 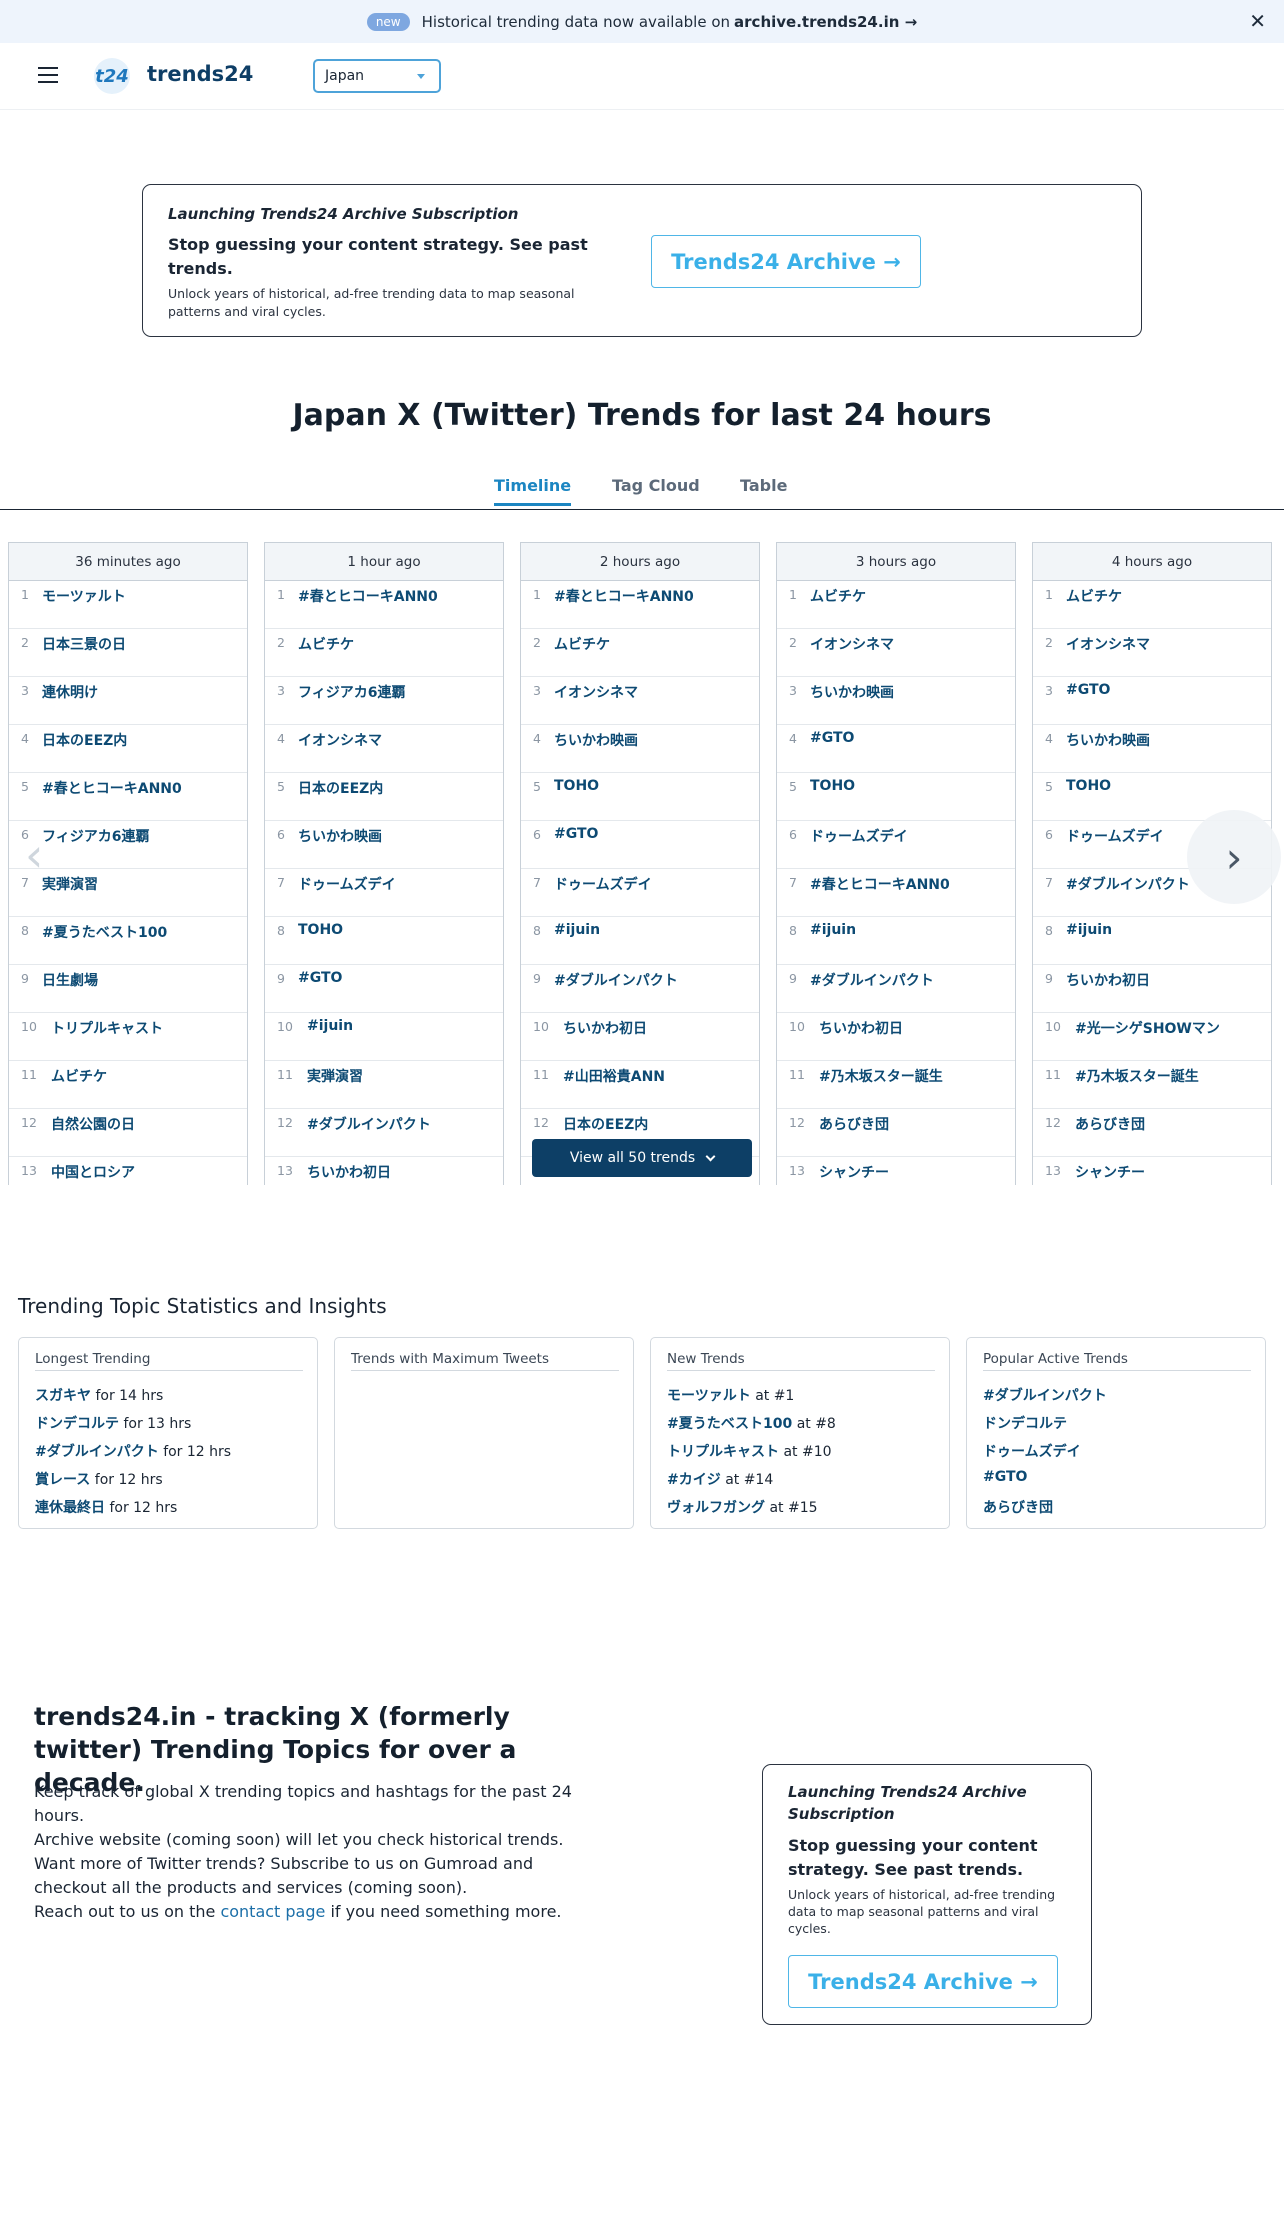 I want to click on trend-item: 3 #GTO, so click(x=1152, y=701).